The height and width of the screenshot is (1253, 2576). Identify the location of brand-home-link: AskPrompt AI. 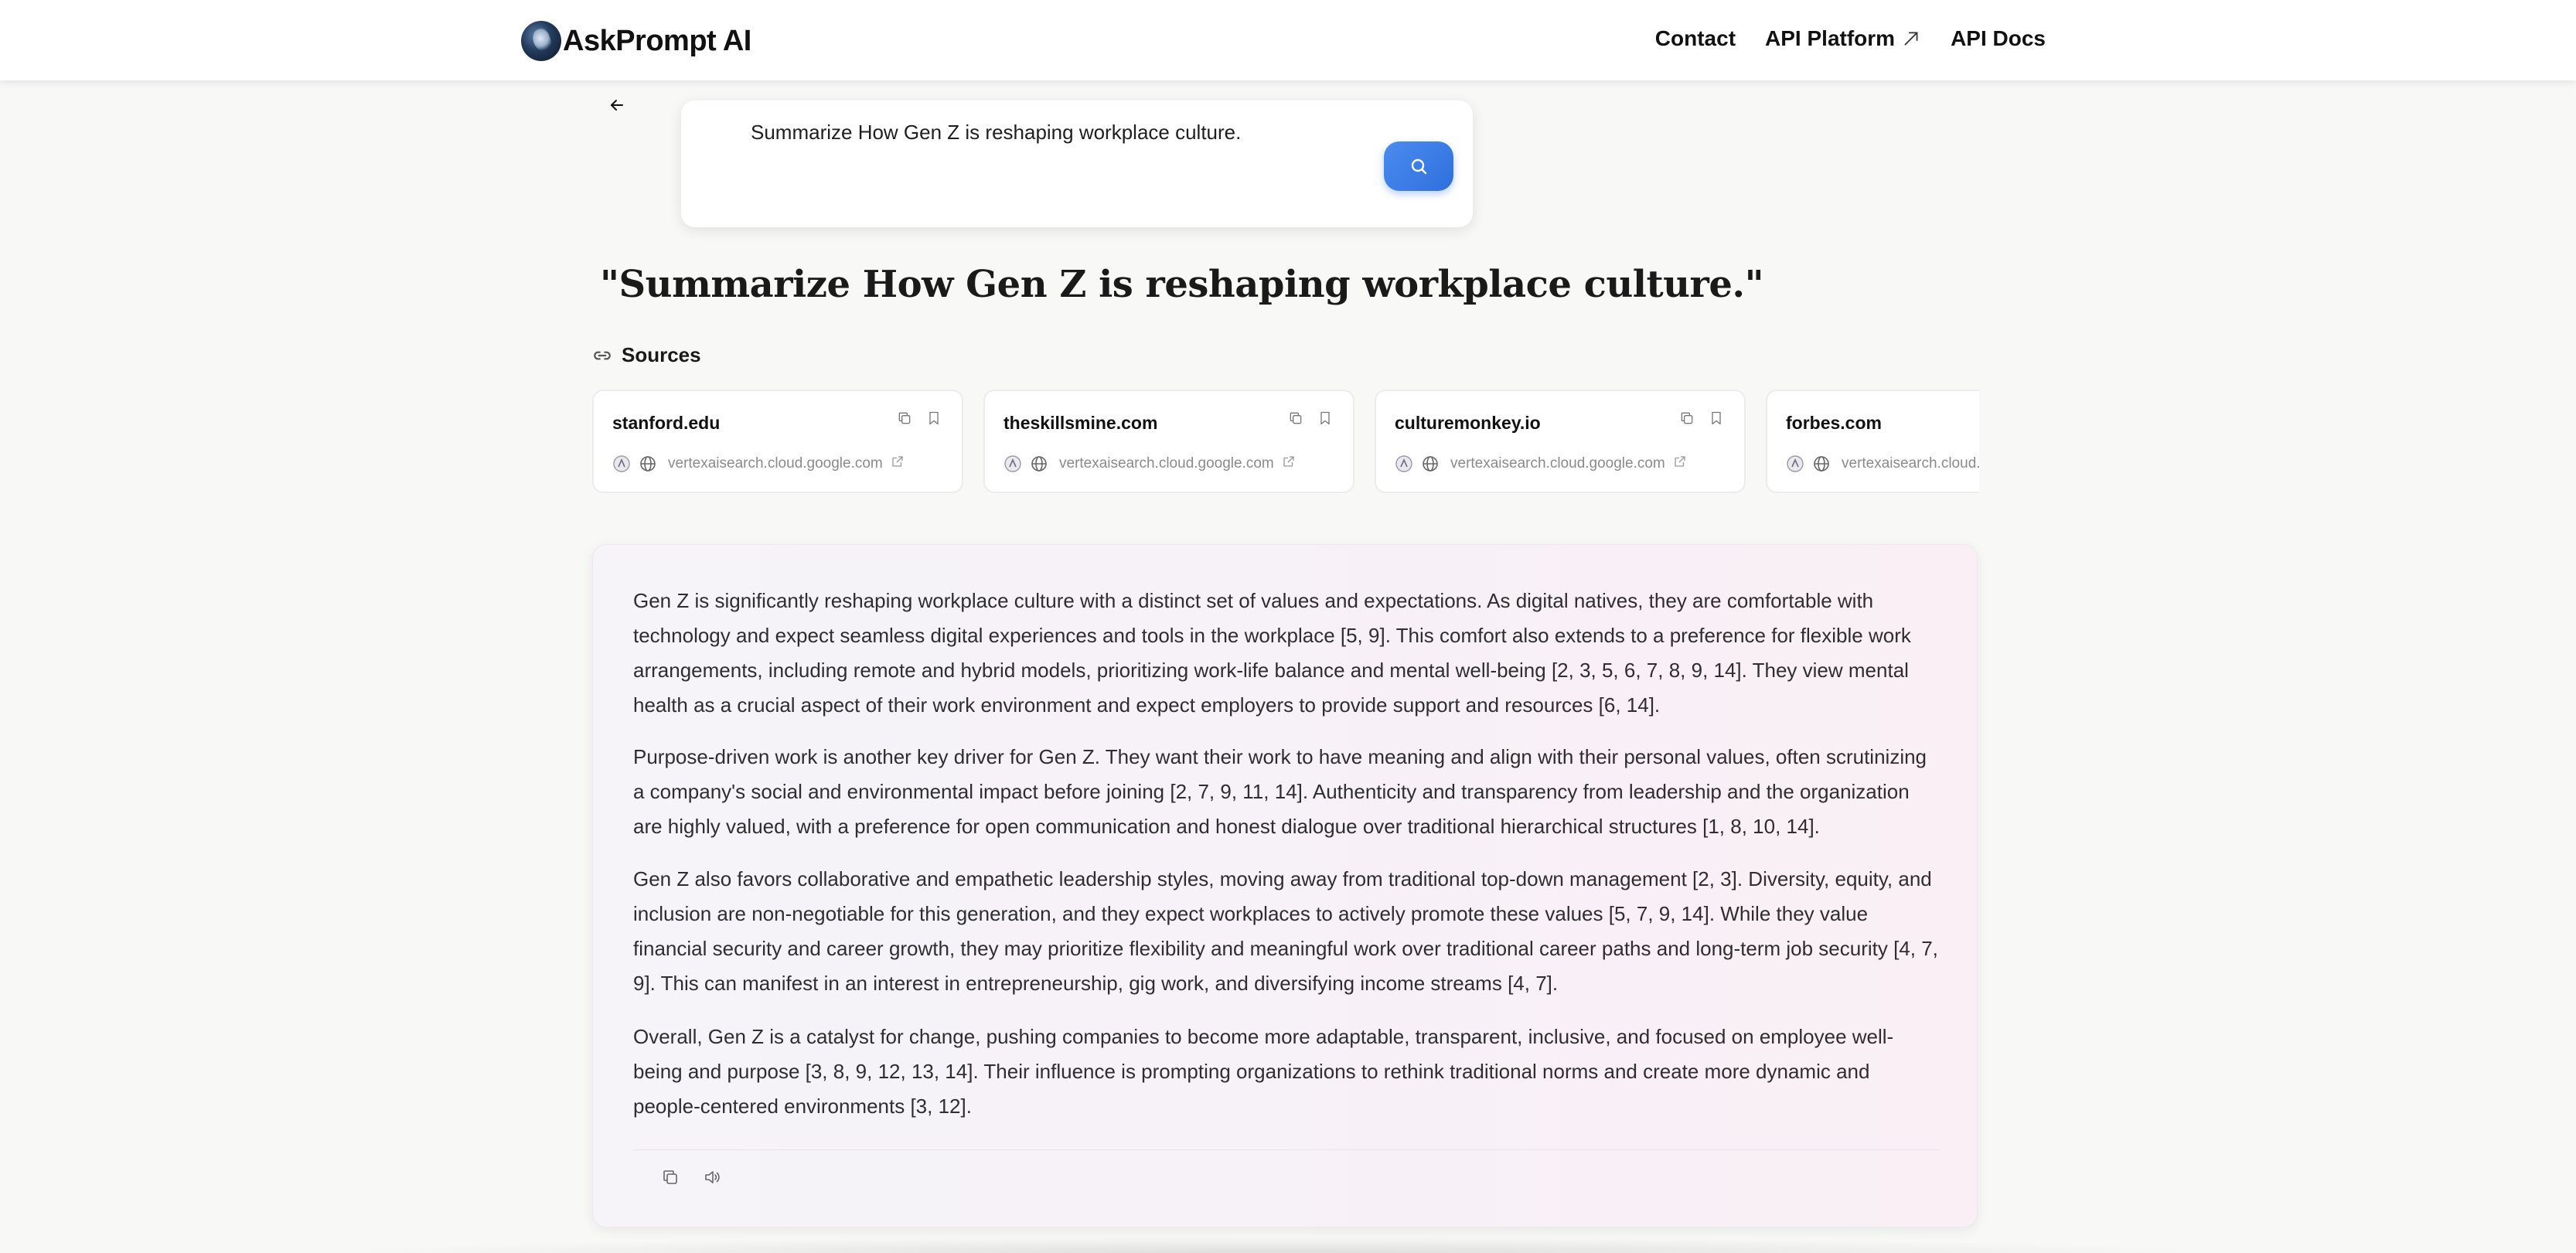
(636, 41).